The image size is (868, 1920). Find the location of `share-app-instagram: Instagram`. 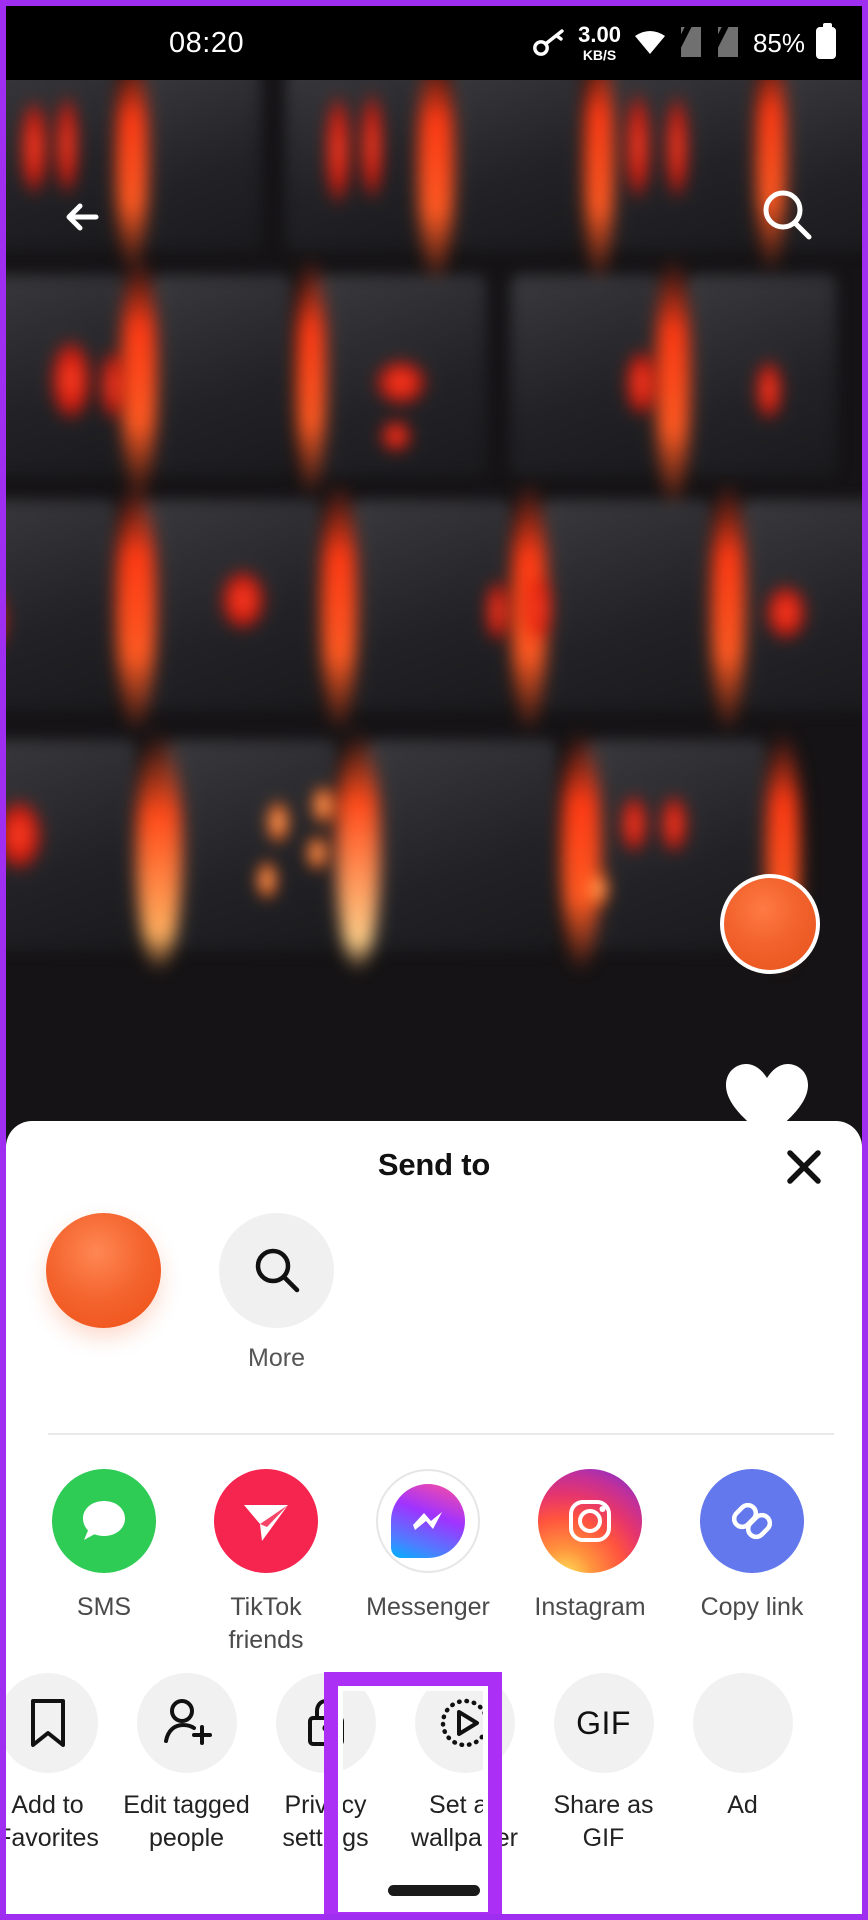

share-app-instagram: Instagram is located at coordinates (590, 1562).